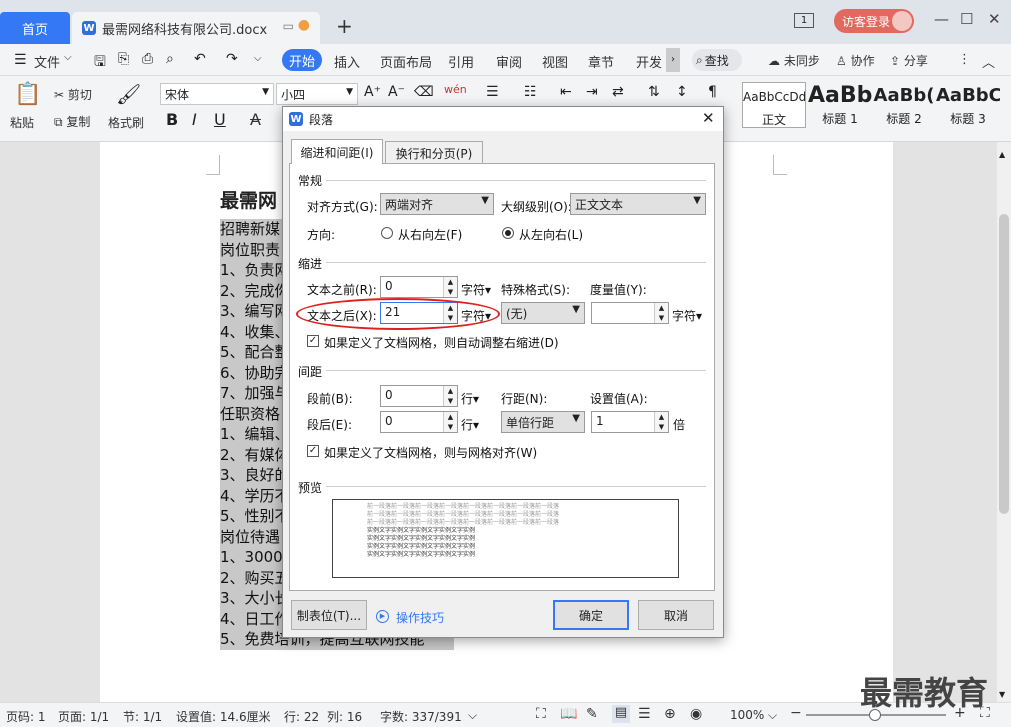 The image size is (1011, 727). What do you see at coordinates (904, 105) in the screenshot?
I see `style-heading-2: AaBb(标题 2` at bounding box center [904, 105].